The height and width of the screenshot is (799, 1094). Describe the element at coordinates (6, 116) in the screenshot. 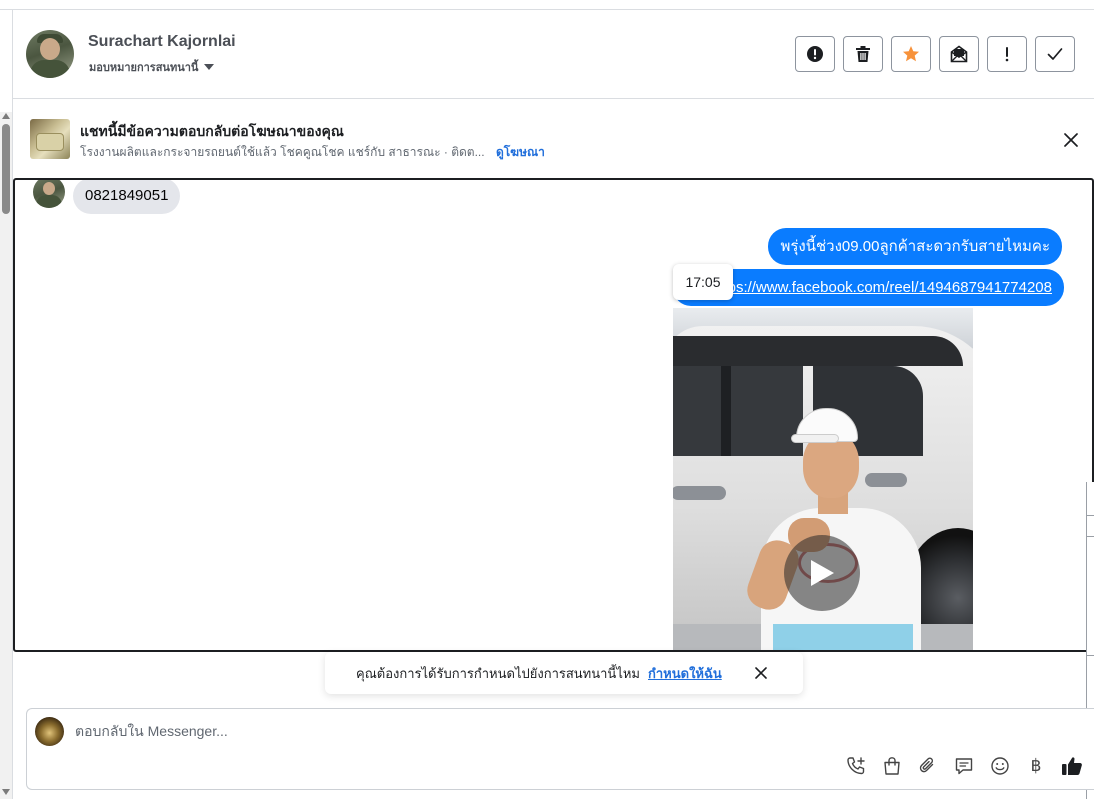

I see `scroll-up-arrow` at that location.